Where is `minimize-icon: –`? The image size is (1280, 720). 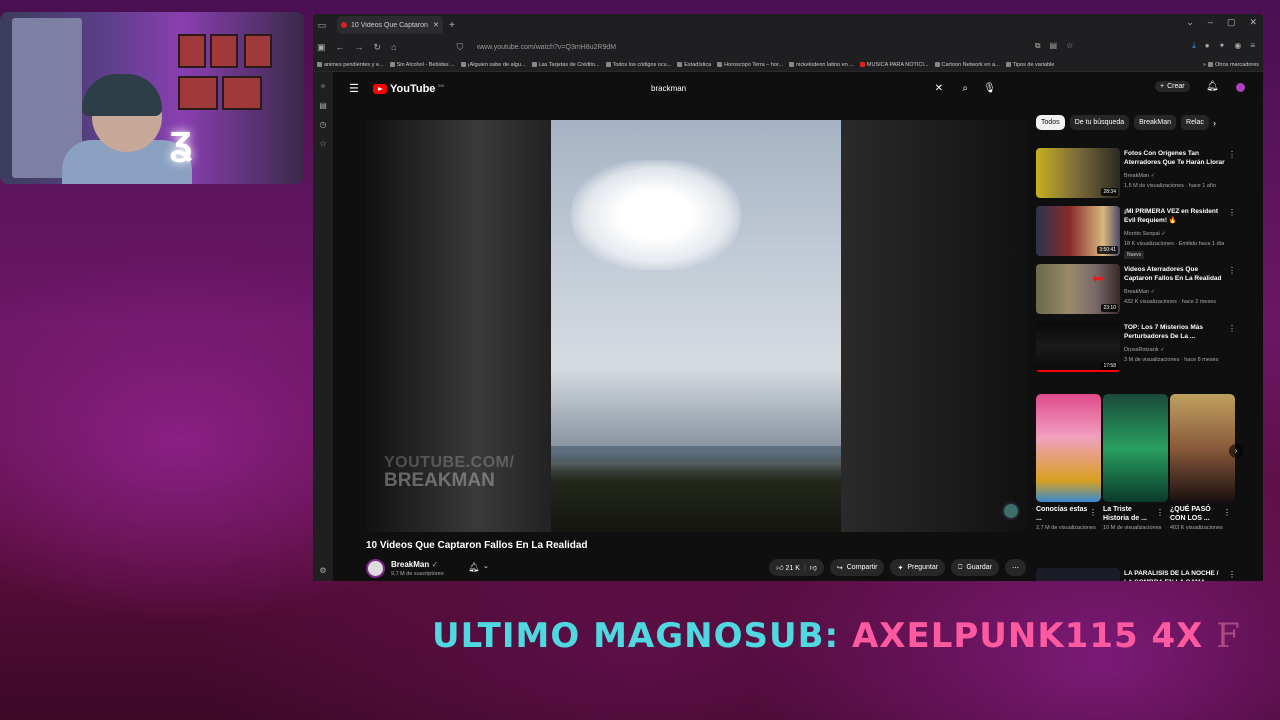
minimize-icon: – is located at coordinates (1210, 22).